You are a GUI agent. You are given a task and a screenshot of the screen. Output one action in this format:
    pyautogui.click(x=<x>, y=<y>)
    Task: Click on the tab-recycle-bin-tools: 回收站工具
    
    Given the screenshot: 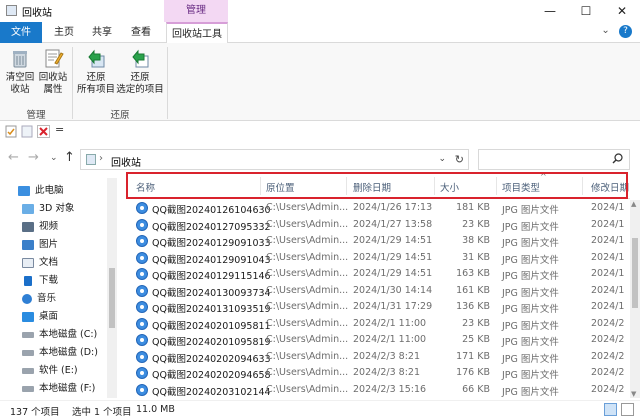 What is the action you would take?
    pyautogui.click(x=197, y=33)
    